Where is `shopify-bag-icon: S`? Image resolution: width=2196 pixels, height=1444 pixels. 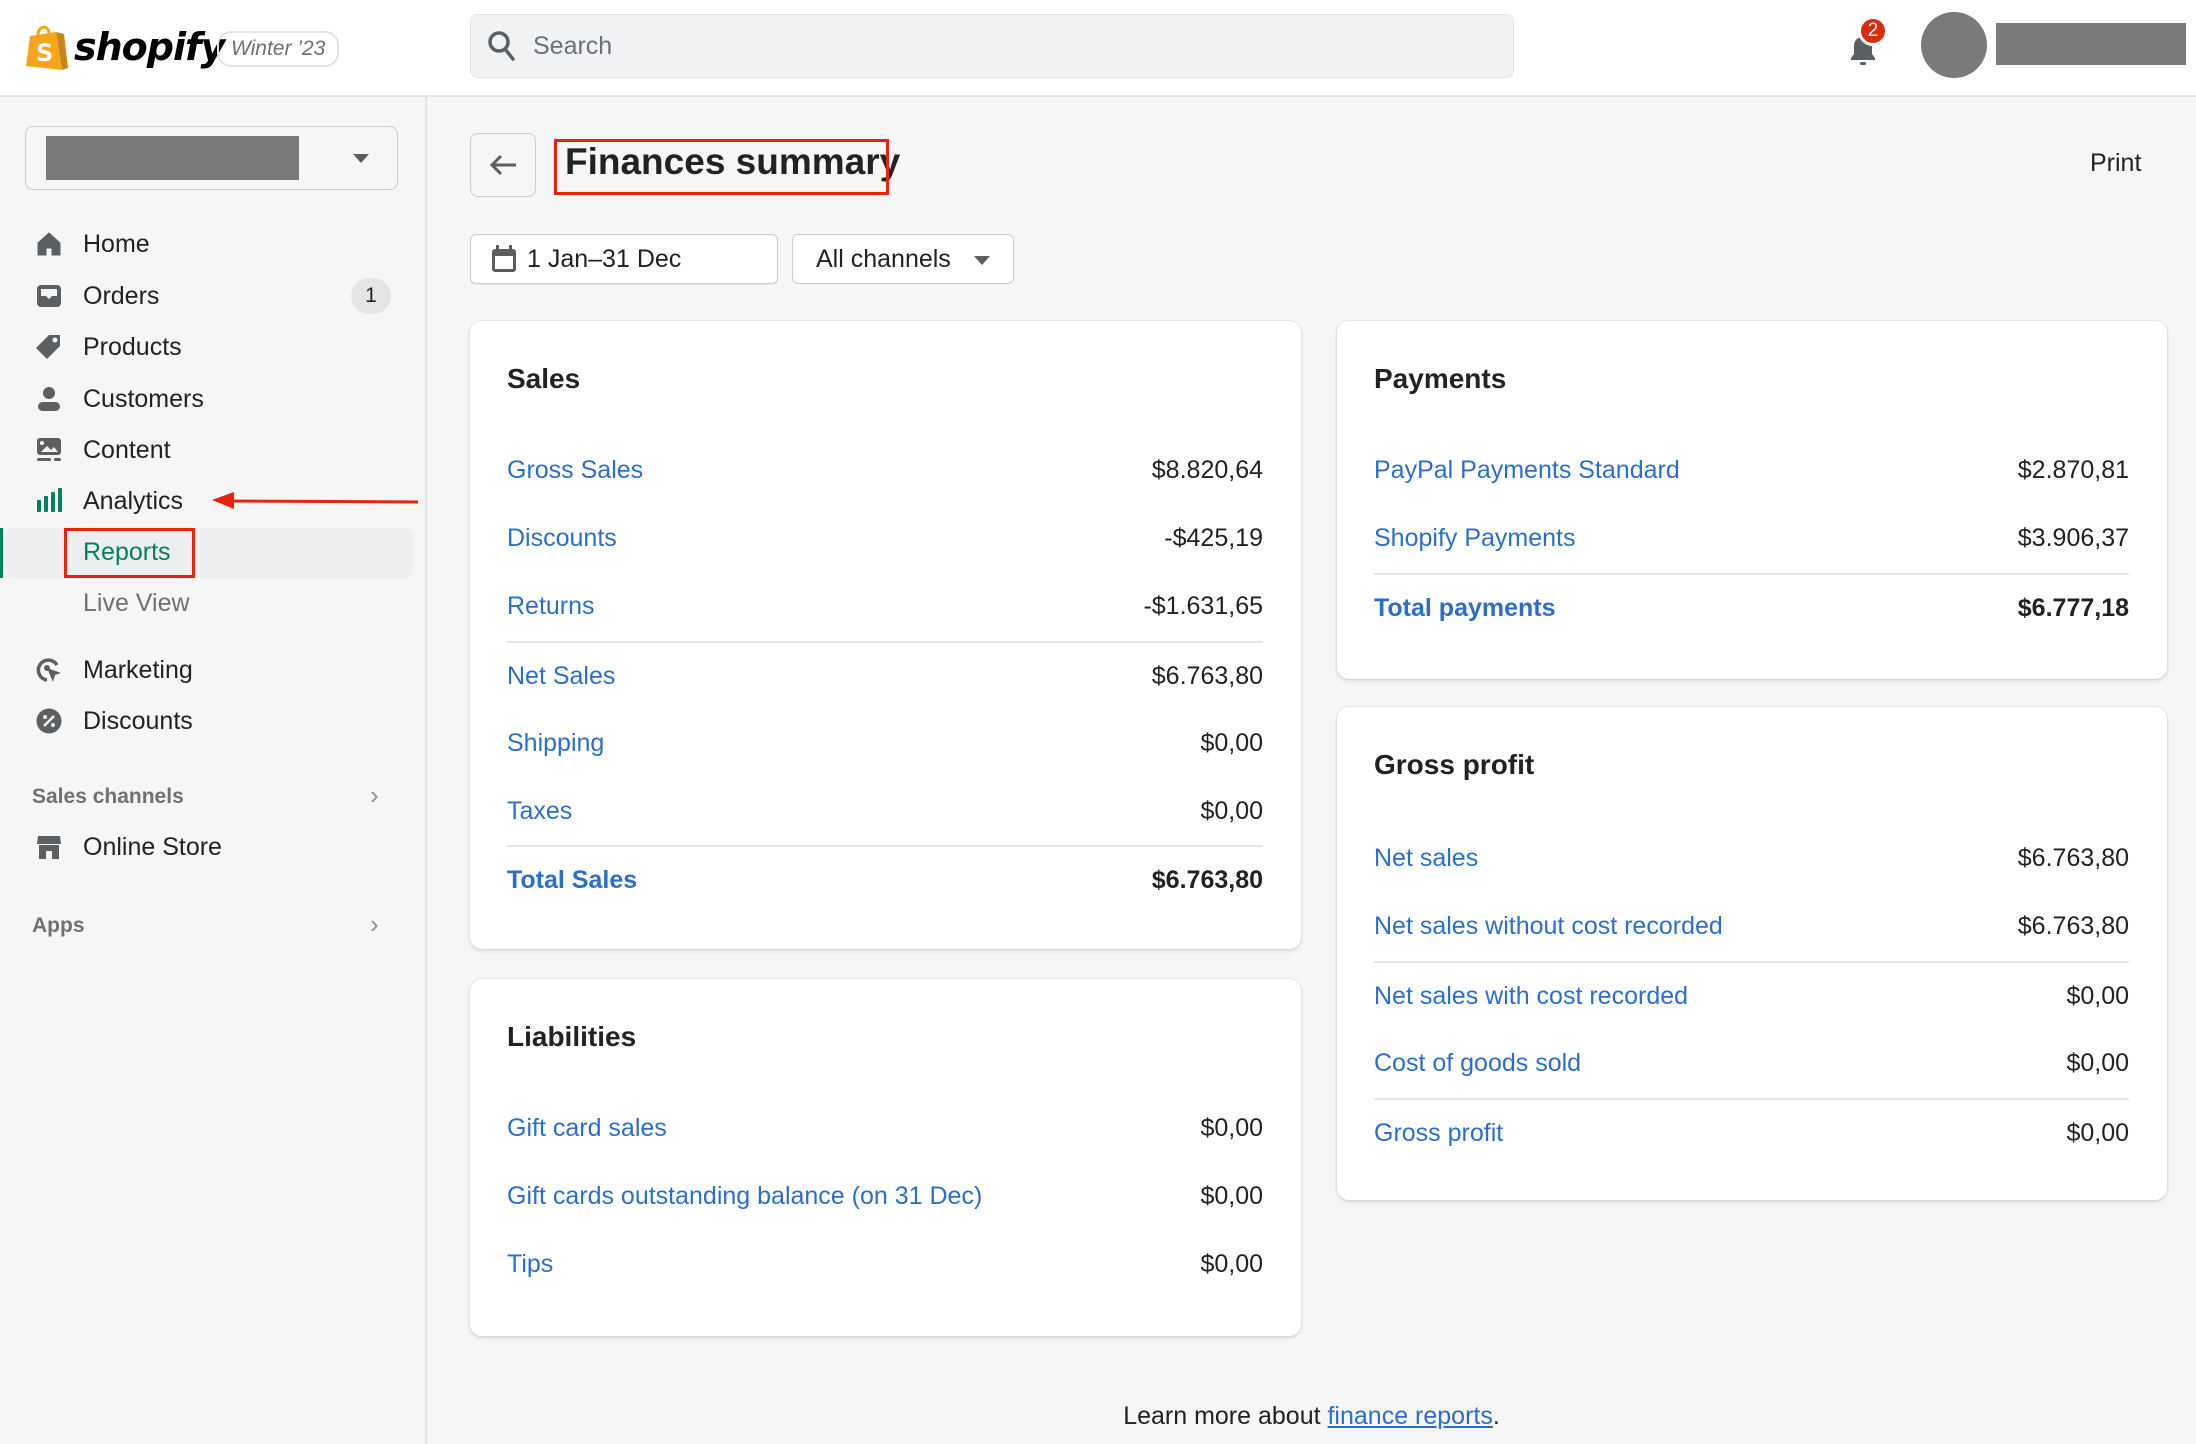 shopify-bag-icon: S is located at coordinates (47, 47).